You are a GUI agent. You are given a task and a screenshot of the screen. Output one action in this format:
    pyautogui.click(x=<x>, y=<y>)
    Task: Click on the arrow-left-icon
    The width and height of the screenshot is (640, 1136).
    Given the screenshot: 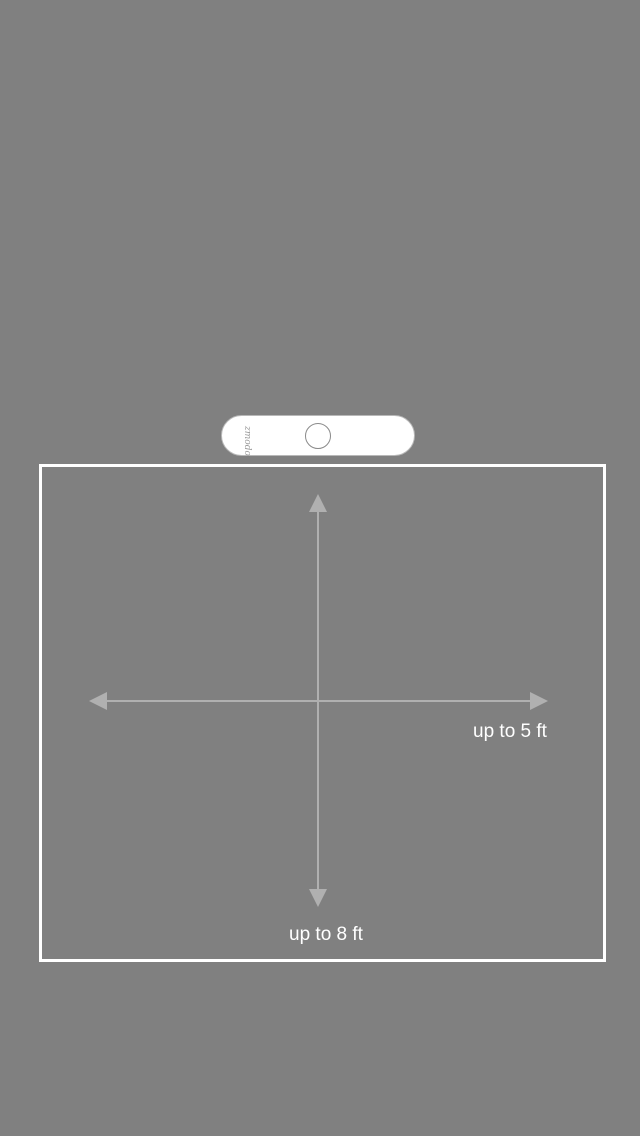 What is the action you would take?
    pyautogui.click(x=98, y=701)
    